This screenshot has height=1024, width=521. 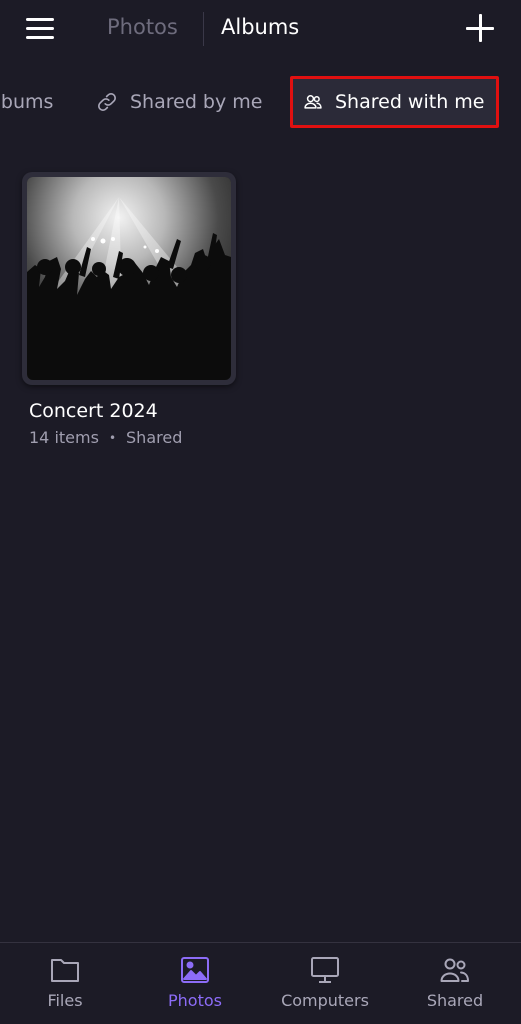 What do you see at coordinates (65, 1000) in the screenshot?
I see `nav-files-label: Files` at bounding box center [65, 1000].